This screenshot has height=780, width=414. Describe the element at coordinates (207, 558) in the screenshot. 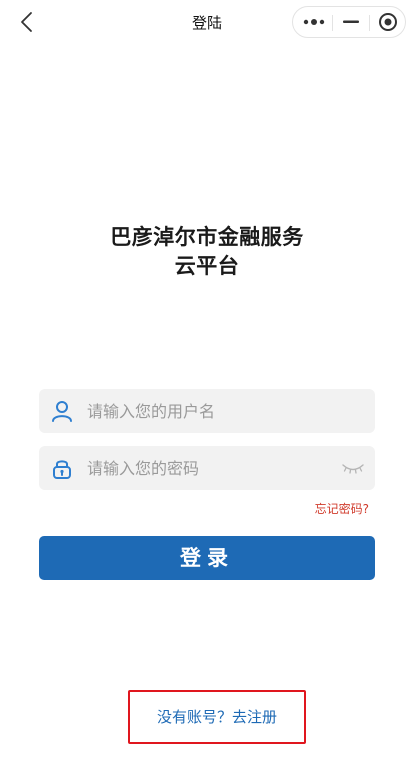

I see `login-button: 登录` at that location.